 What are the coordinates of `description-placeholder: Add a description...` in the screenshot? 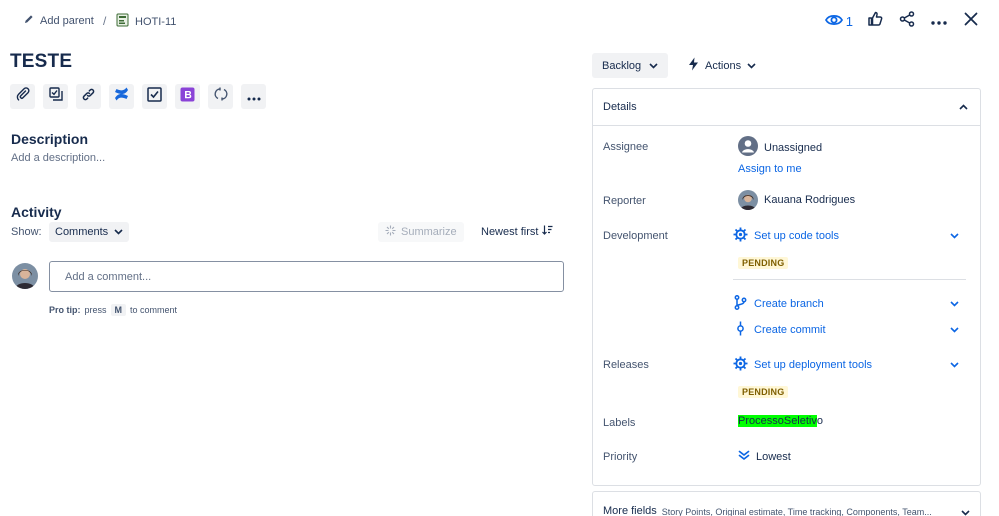 It's located at (58, 158).